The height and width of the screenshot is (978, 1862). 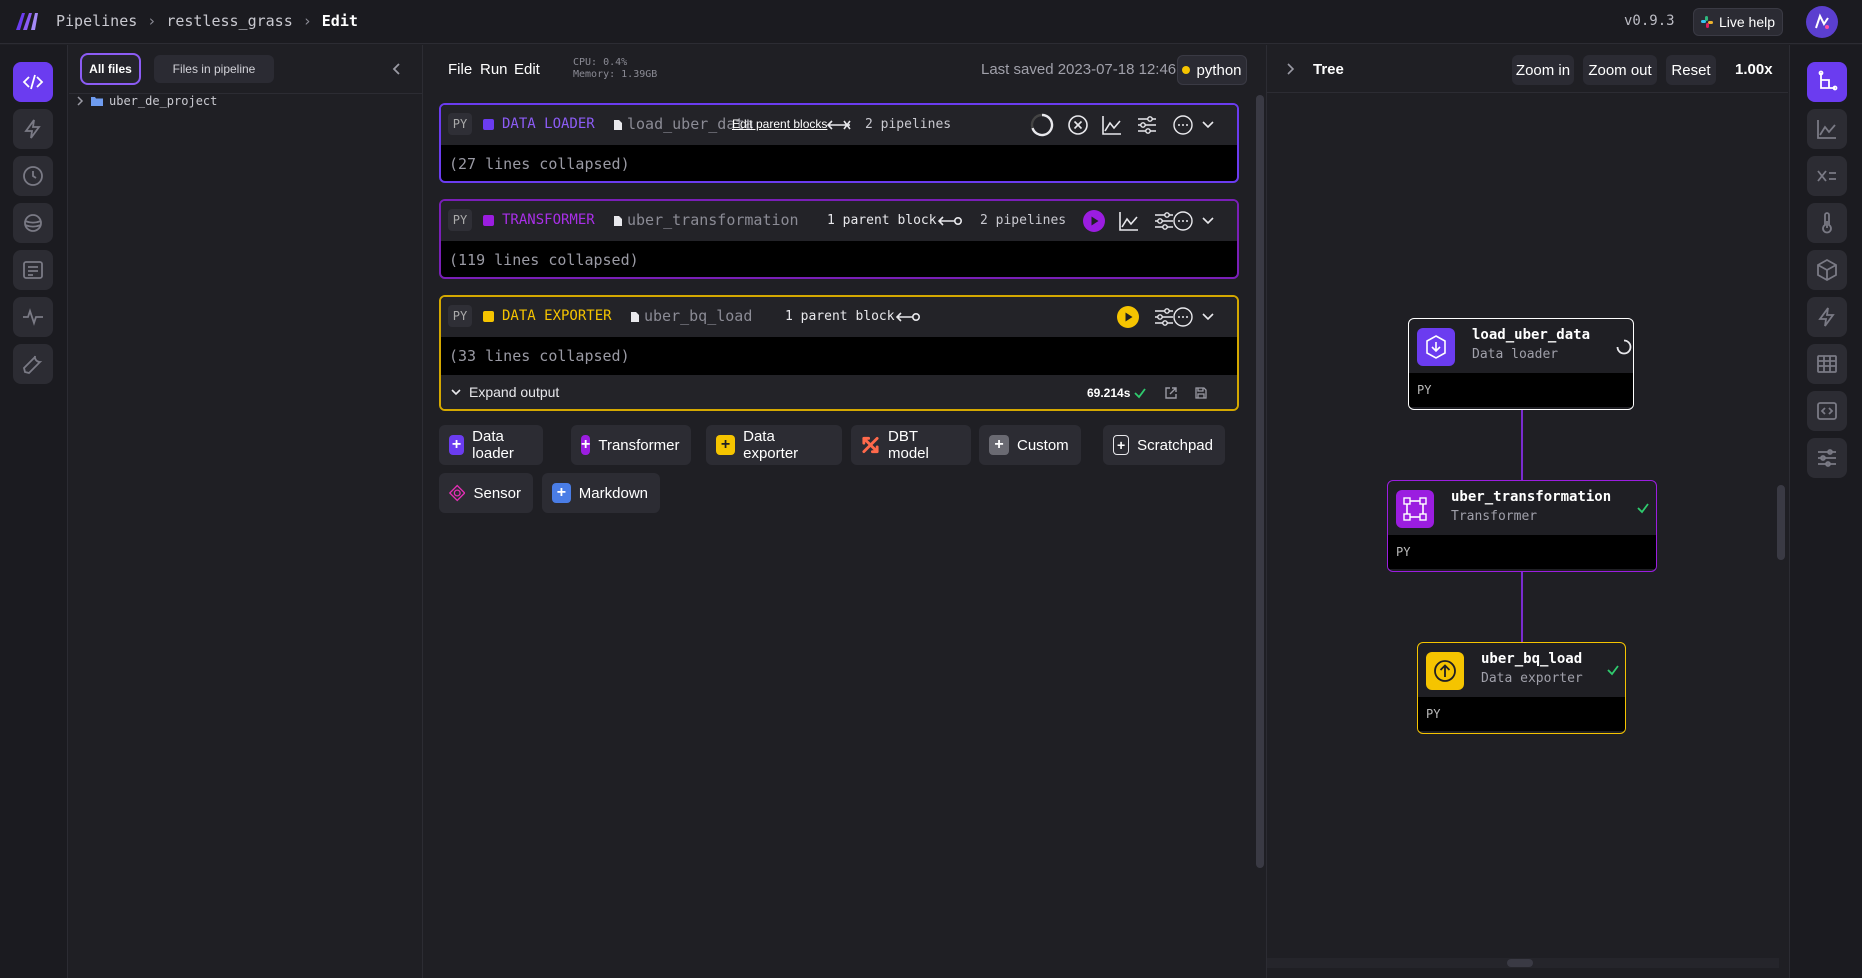 What do you see at coordinates (96, 21) in the screenshot?
I see `breadcrumb-pipelines: Pipelines` at bounding box center [96, 21].